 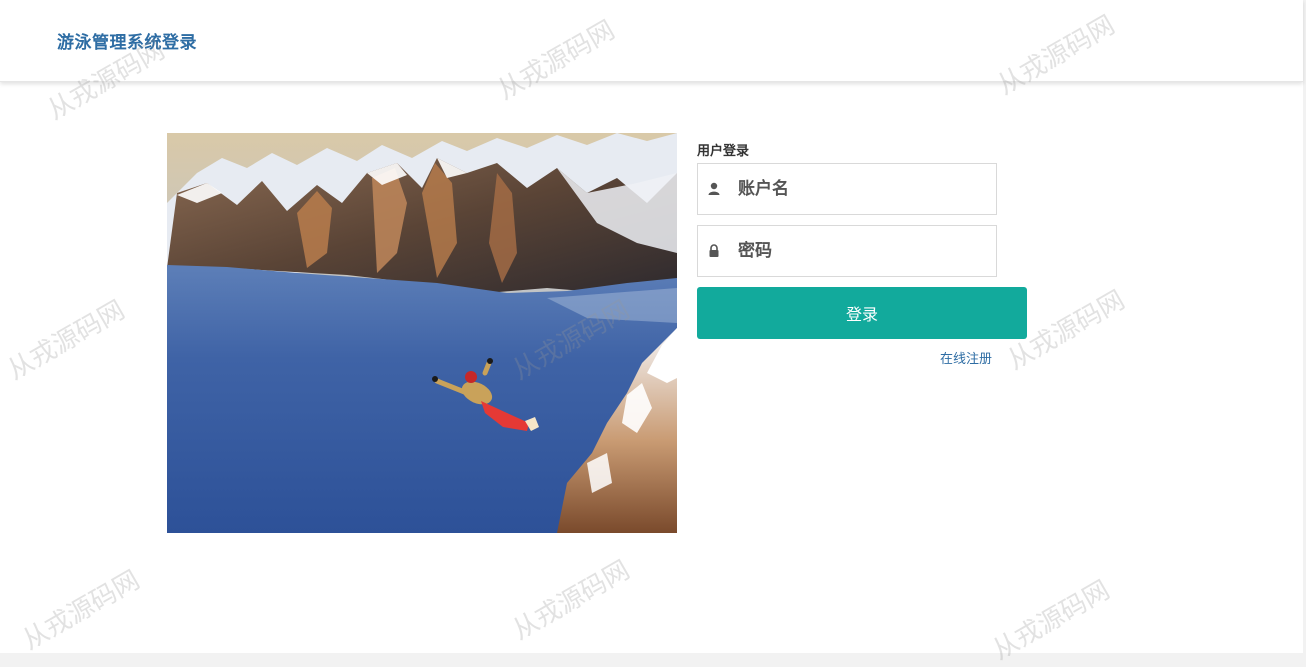 I want to click on username-input, so click(x=863, y=189).